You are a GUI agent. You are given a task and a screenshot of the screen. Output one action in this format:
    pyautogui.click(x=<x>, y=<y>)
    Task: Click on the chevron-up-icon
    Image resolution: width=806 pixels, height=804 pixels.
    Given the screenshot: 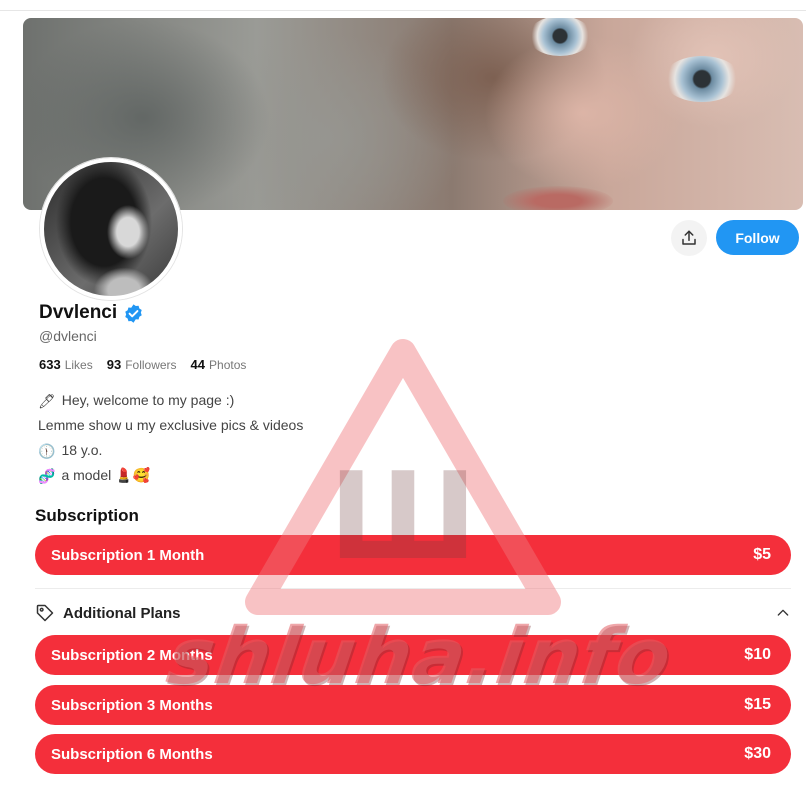 What is the action you would take?
    pyautogui.click(x=783, y=612)
    